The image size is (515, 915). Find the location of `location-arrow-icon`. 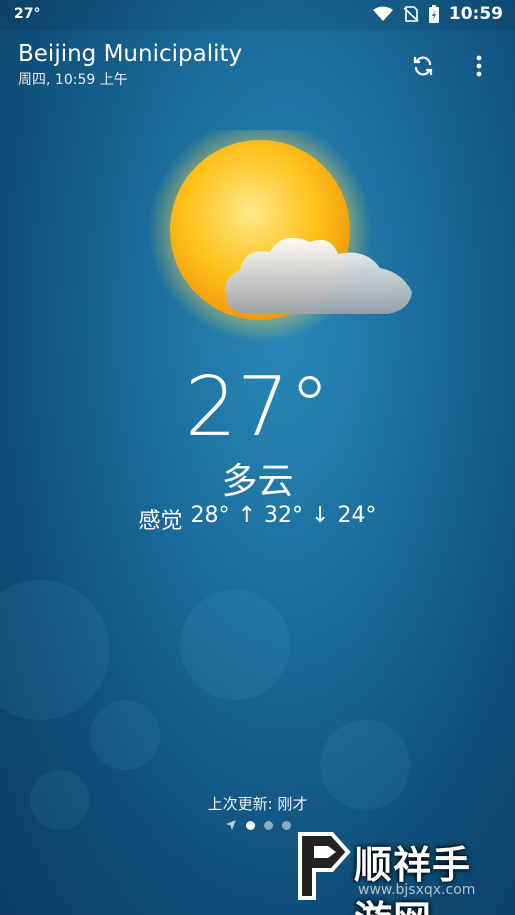

location-arrow-icon is located at coordinates (230, 825).